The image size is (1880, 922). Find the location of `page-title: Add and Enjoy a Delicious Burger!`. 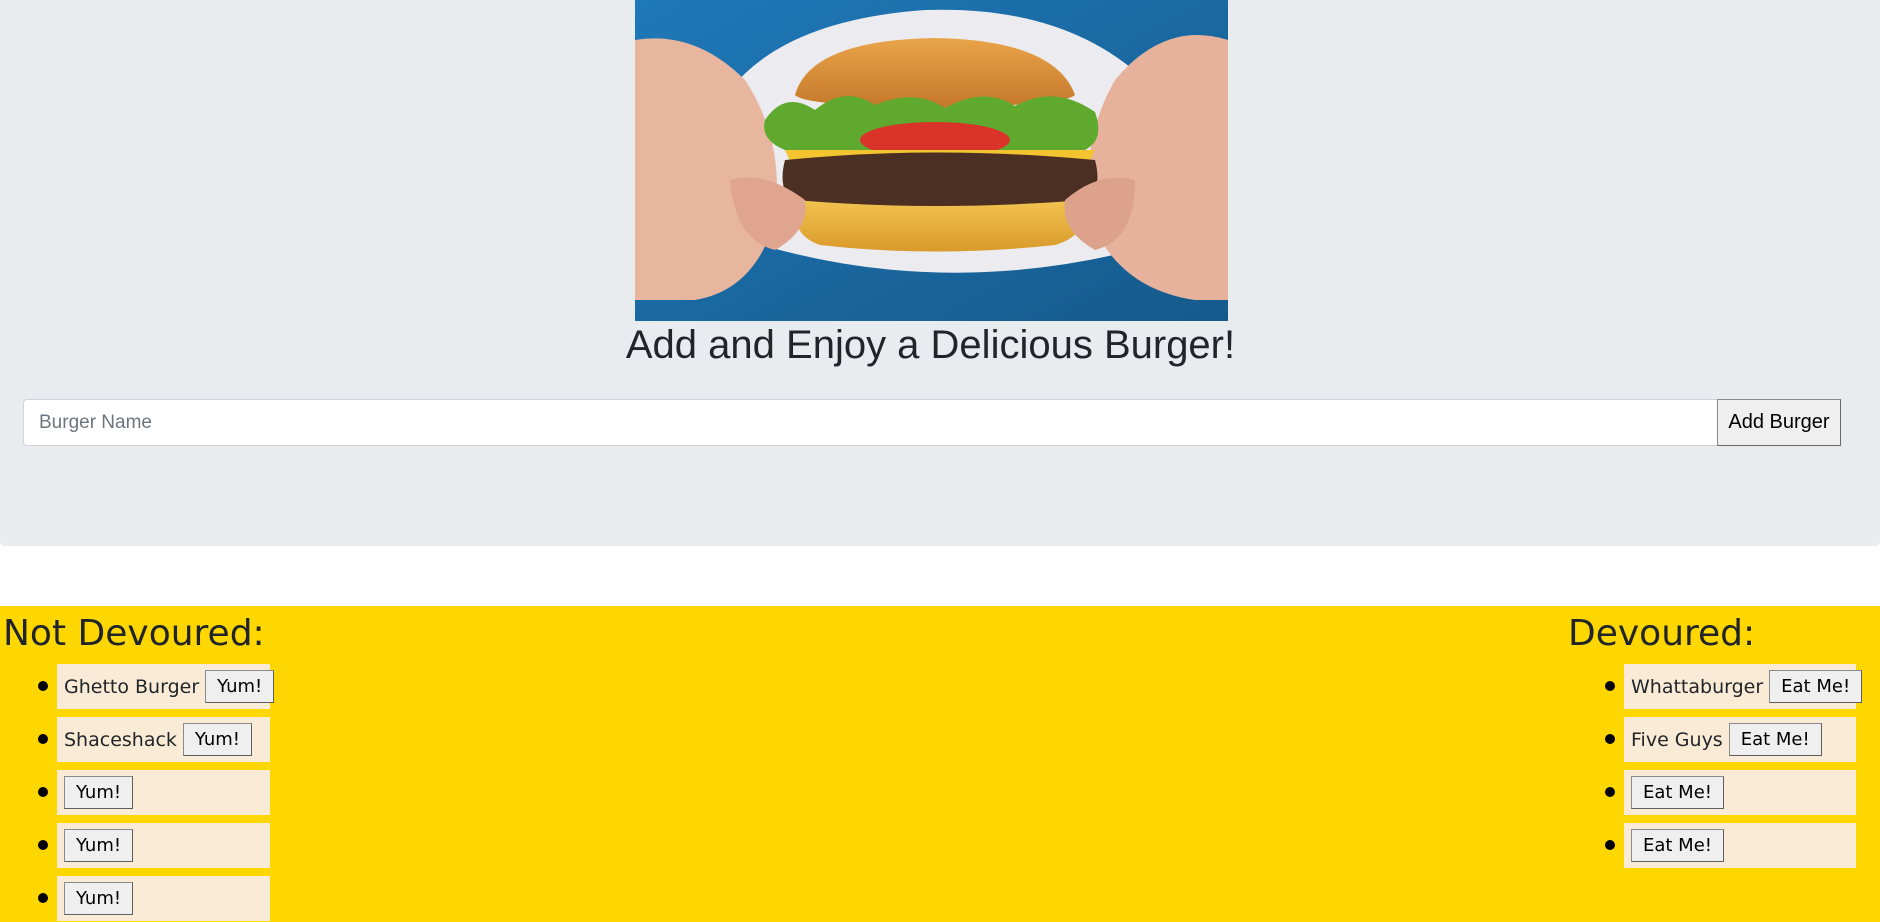

page-title: Add and Enjoy a Delicious Burger! is located at coordinates (930, 345).